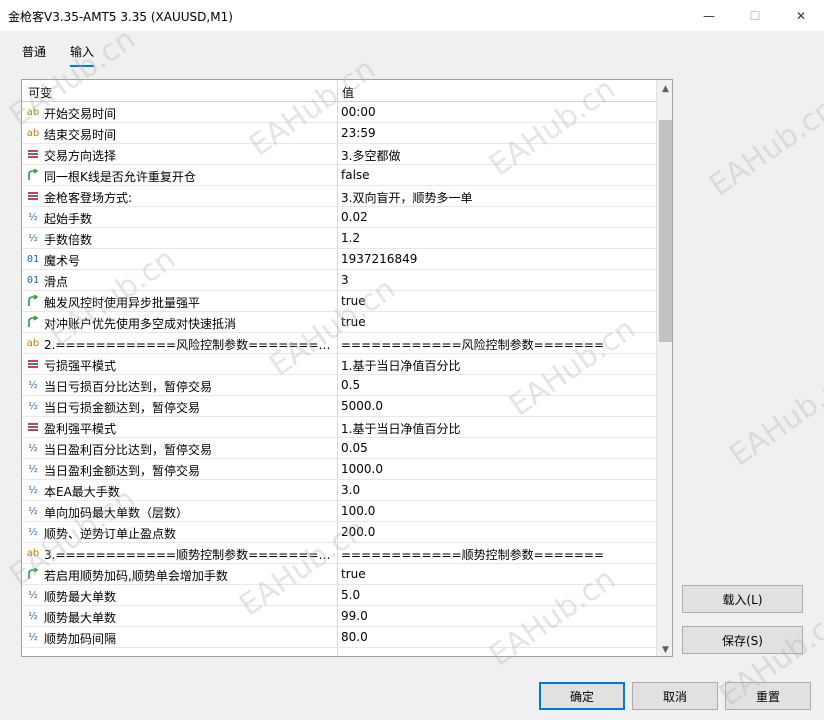 The image size is (824, 720). Describe the element at coordinates (664, 88) in the screenshot. I see `scroll-up-icon: ▲` at that location.